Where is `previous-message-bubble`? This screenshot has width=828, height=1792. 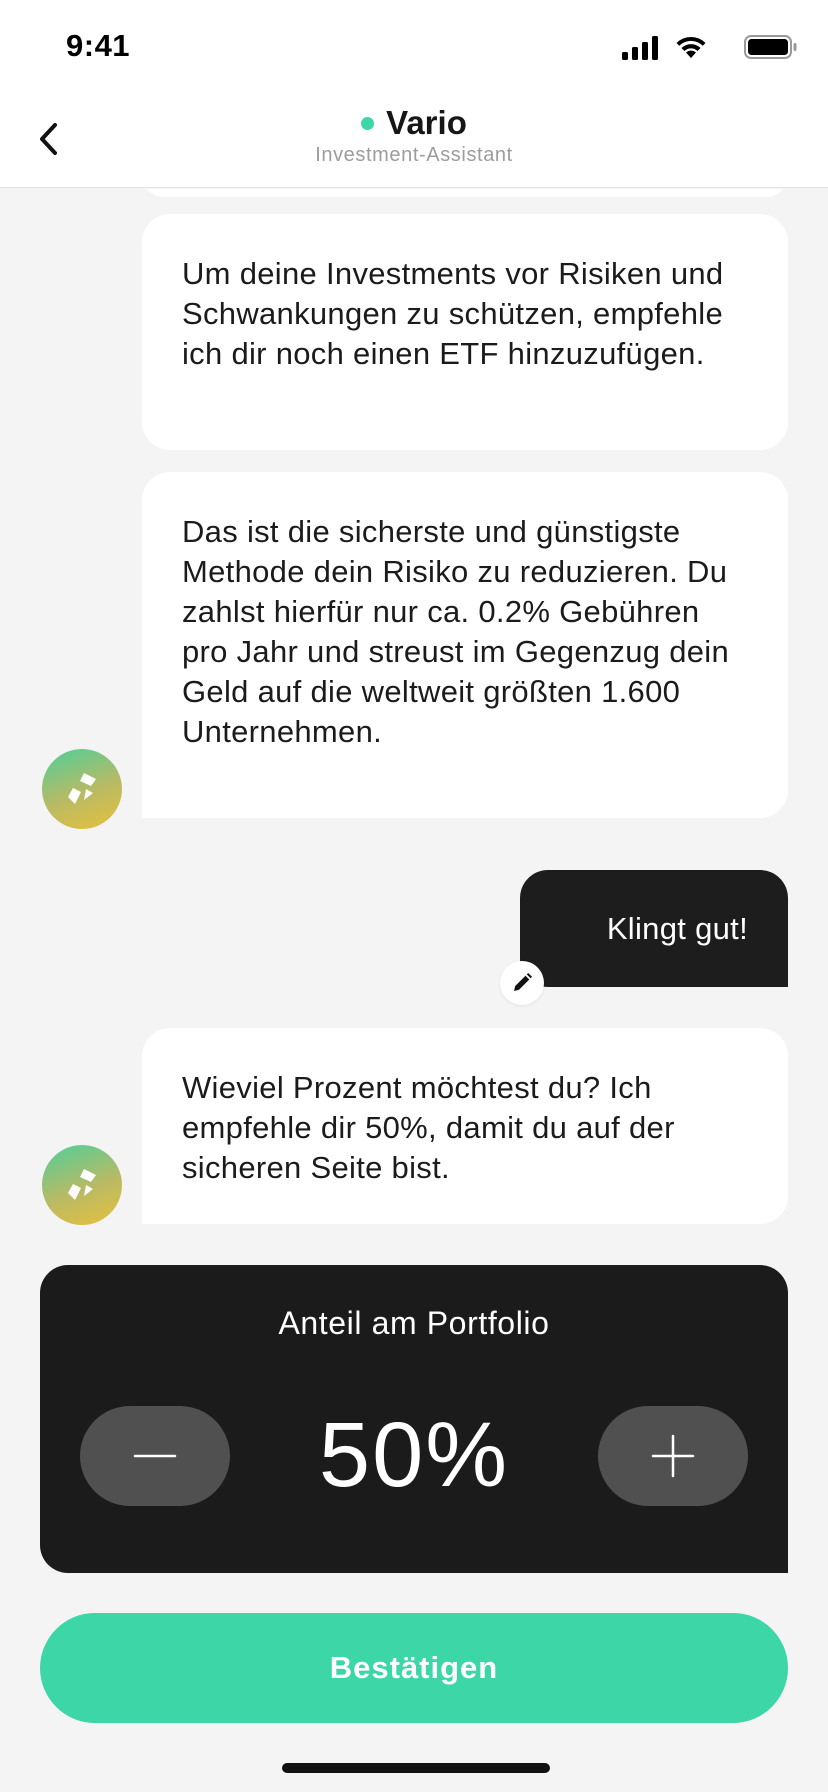
previous-message-bubble is located at coordinates (465, 193).